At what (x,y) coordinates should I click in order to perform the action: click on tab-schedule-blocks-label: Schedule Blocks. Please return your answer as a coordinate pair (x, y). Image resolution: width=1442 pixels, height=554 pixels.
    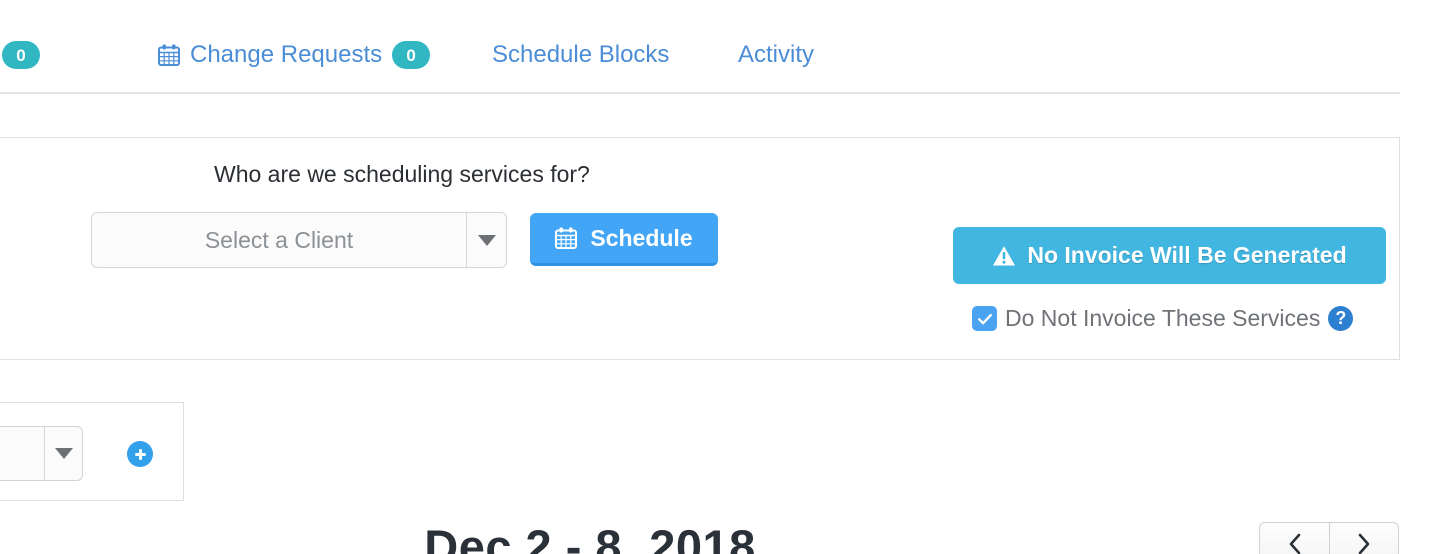
    Looking at the image, I should click on (581, 54).